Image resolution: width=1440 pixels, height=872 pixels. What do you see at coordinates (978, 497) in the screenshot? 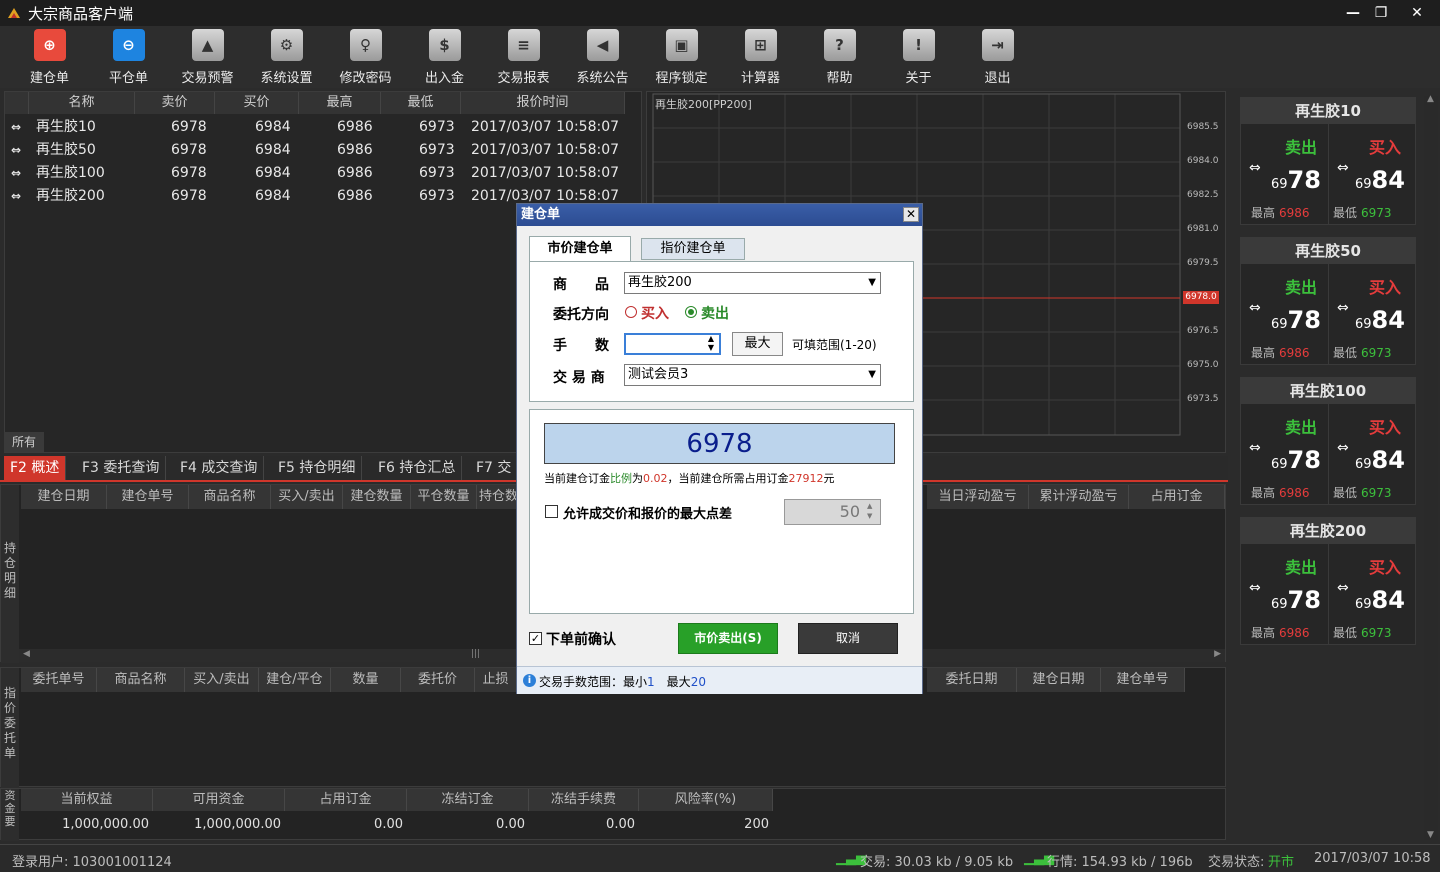
I see `positions-header: 当日浮动盈亏` at bounding box center [978, 497].